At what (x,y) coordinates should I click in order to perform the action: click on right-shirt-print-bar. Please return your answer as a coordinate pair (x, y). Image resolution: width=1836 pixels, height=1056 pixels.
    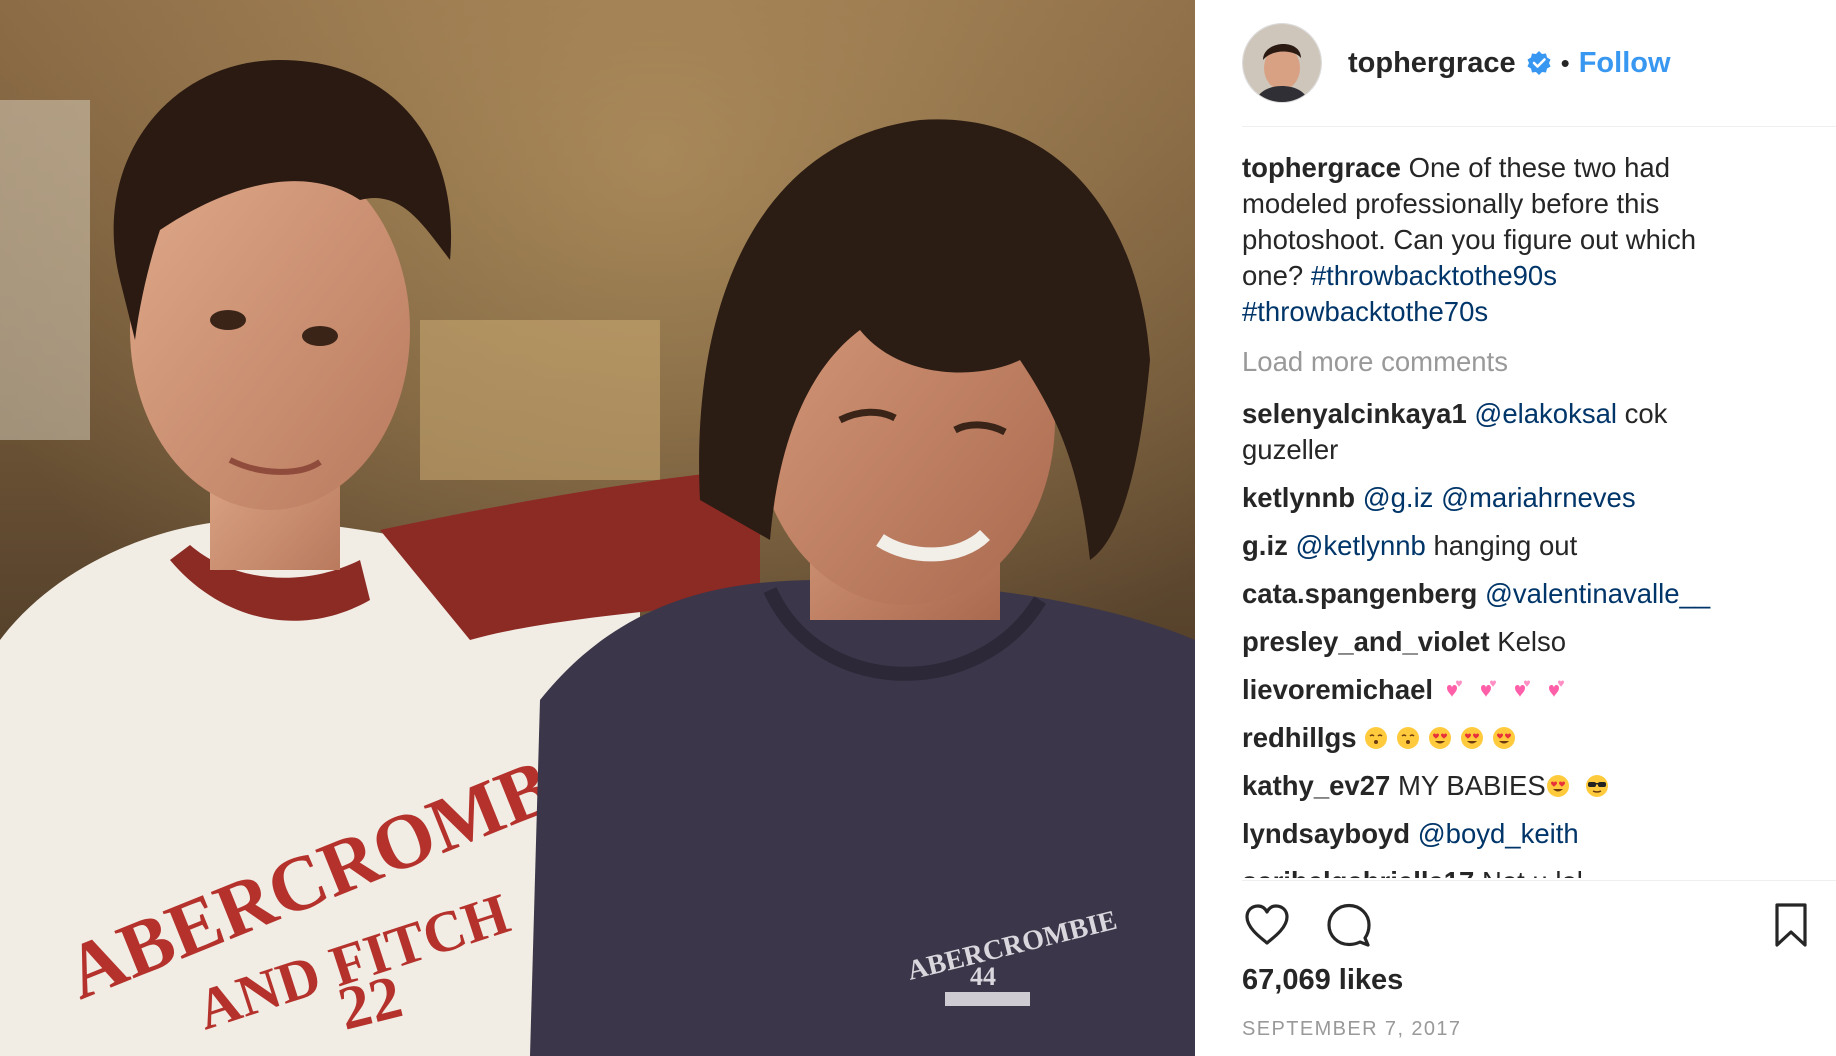
    Looking at the image, I should click on (987, 999).